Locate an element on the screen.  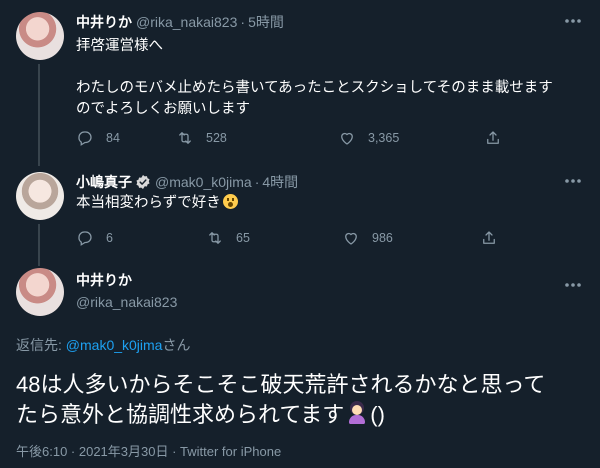
replying-to-suffix: さん is located at coordinates (176, 345).